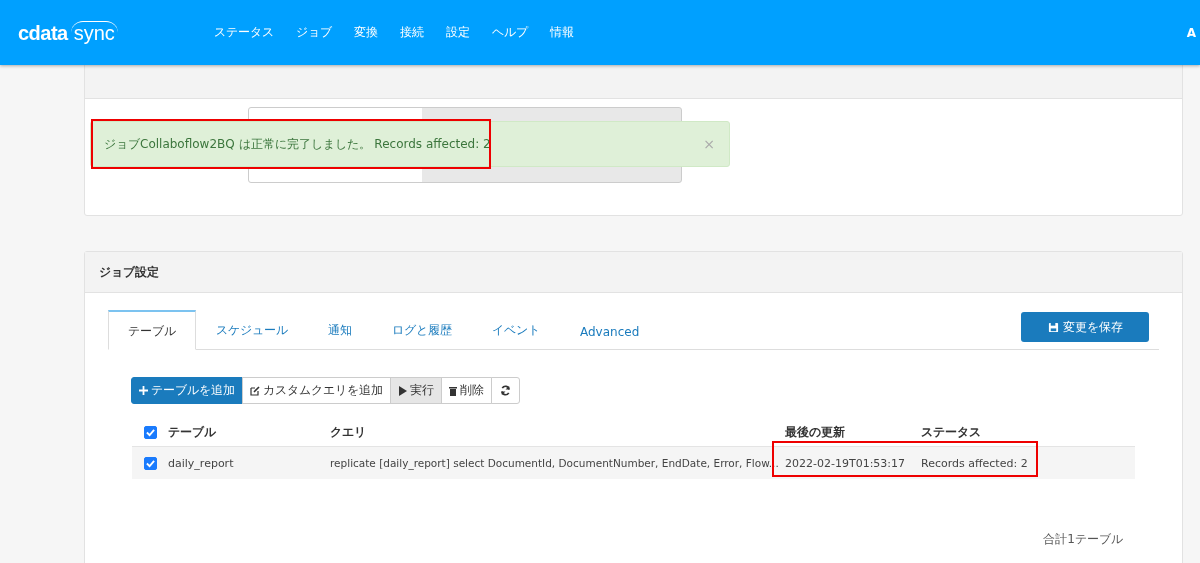 The height and width of the screenshot is (563, 1200). I want to click on nav-link: 情報, so click(562, 32).